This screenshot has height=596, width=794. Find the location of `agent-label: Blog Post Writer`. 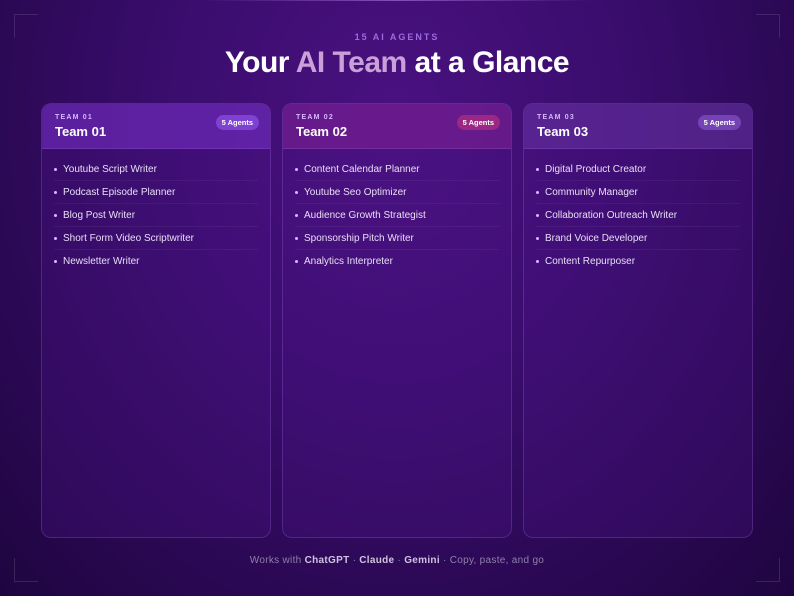

agent-label: Blog Post Writer is located at coordinates (99, 215).